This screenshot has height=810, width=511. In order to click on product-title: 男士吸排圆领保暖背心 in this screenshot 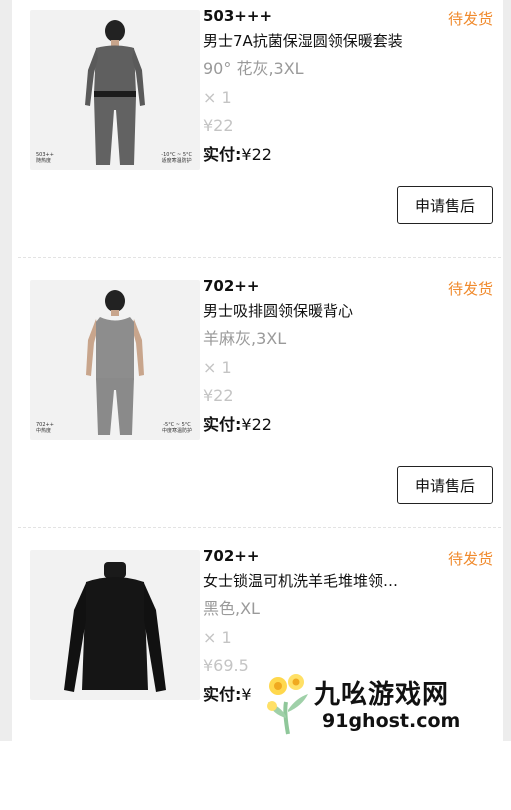, I will do `click(320, 311)`.